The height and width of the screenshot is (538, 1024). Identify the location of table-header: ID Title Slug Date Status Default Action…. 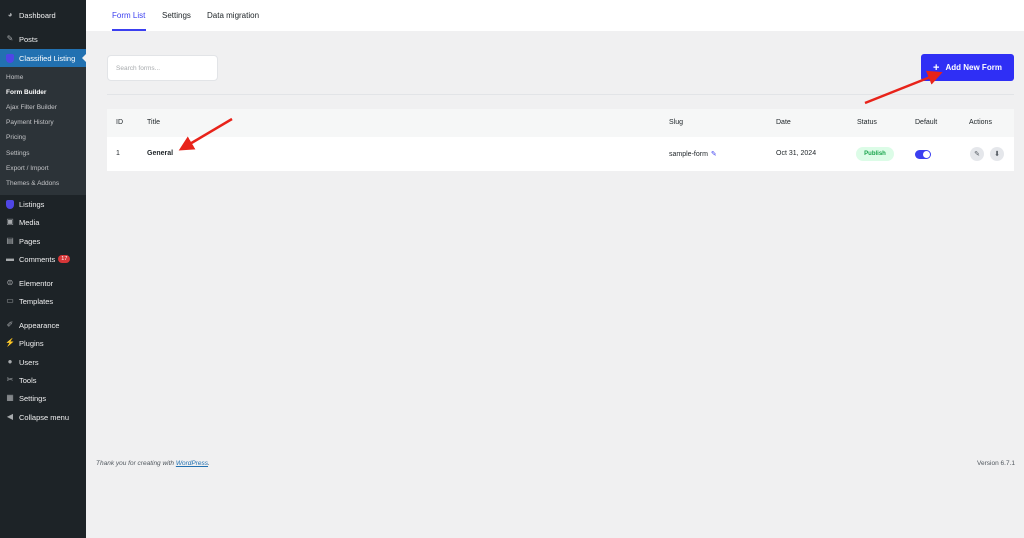
(560, 123).